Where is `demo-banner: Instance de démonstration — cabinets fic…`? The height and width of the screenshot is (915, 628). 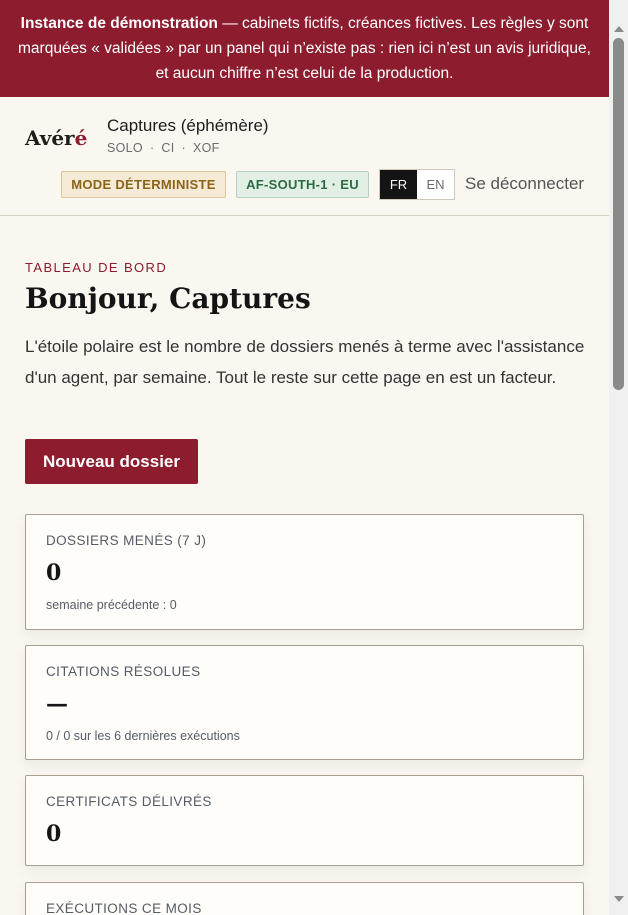 demo-banner: Instance de démonstration — cabinets fic… is located at coordinates (304, 48).